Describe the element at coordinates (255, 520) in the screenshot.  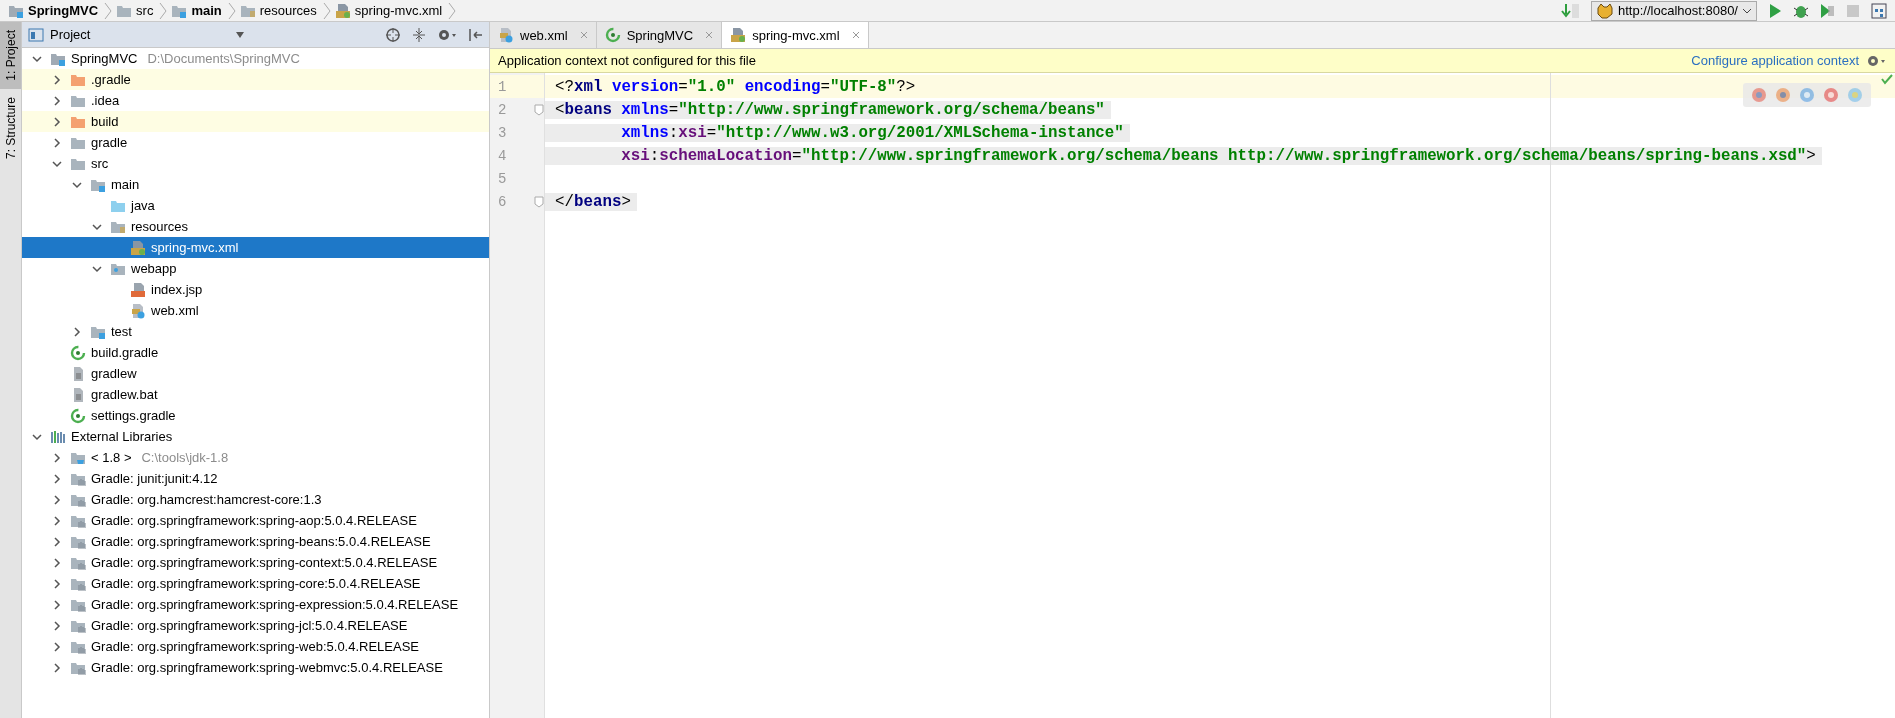
I see `tree-item: Gradle: org.springframework:spring-aop:5.0.4.RELEASE` at that location.